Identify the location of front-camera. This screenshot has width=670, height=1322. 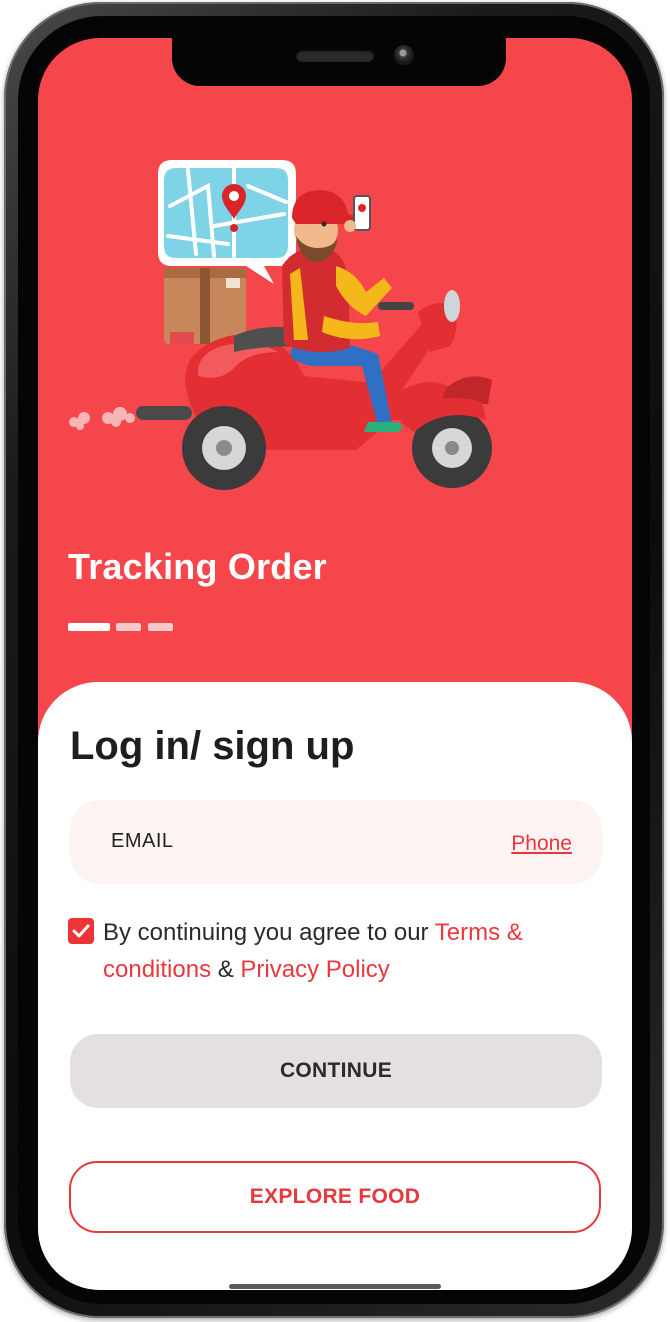
(404, 55).